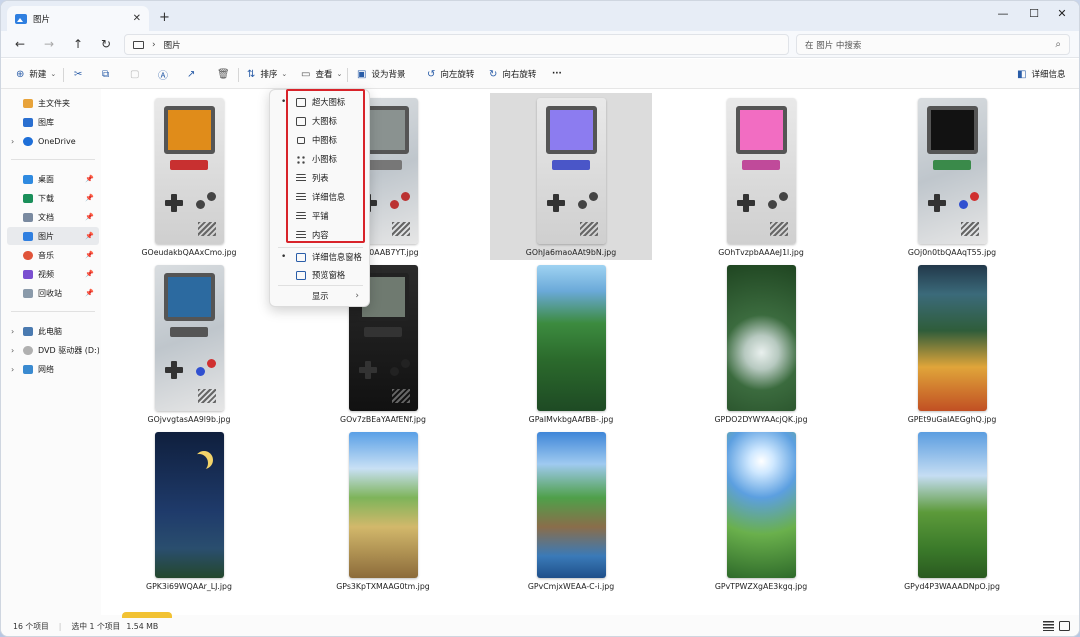 This screenshot has height=637, width=1080. Describe the element at coordinates (320, 216) in the screenshot. I see `menu-item-tiles: 平铺` at that location.